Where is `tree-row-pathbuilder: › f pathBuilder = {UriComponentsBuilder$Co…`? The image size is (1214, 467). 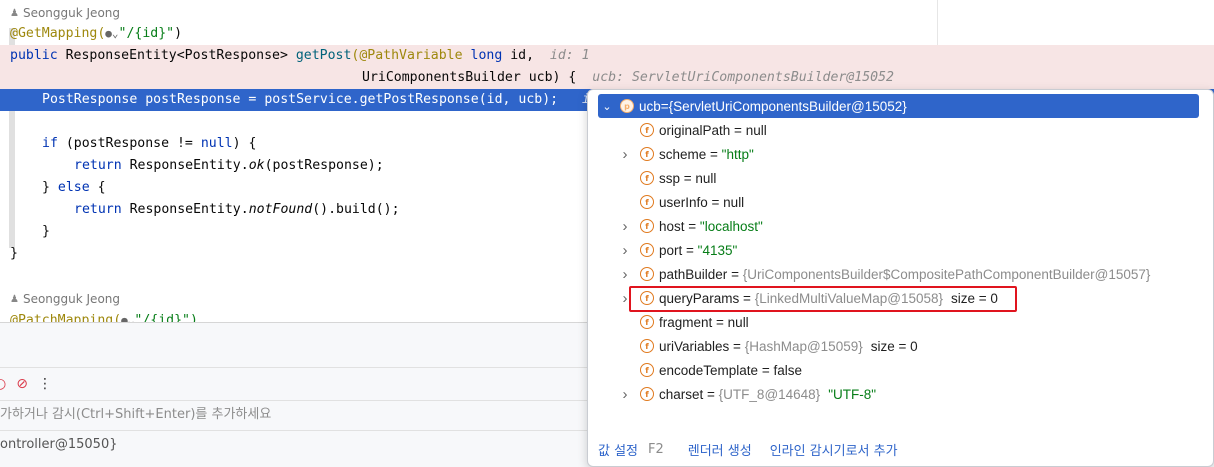
tree-row-pathbuilder: › f pathBuilder = {UriComponentsBuilder$Co… is located at coordinates (900, 274).